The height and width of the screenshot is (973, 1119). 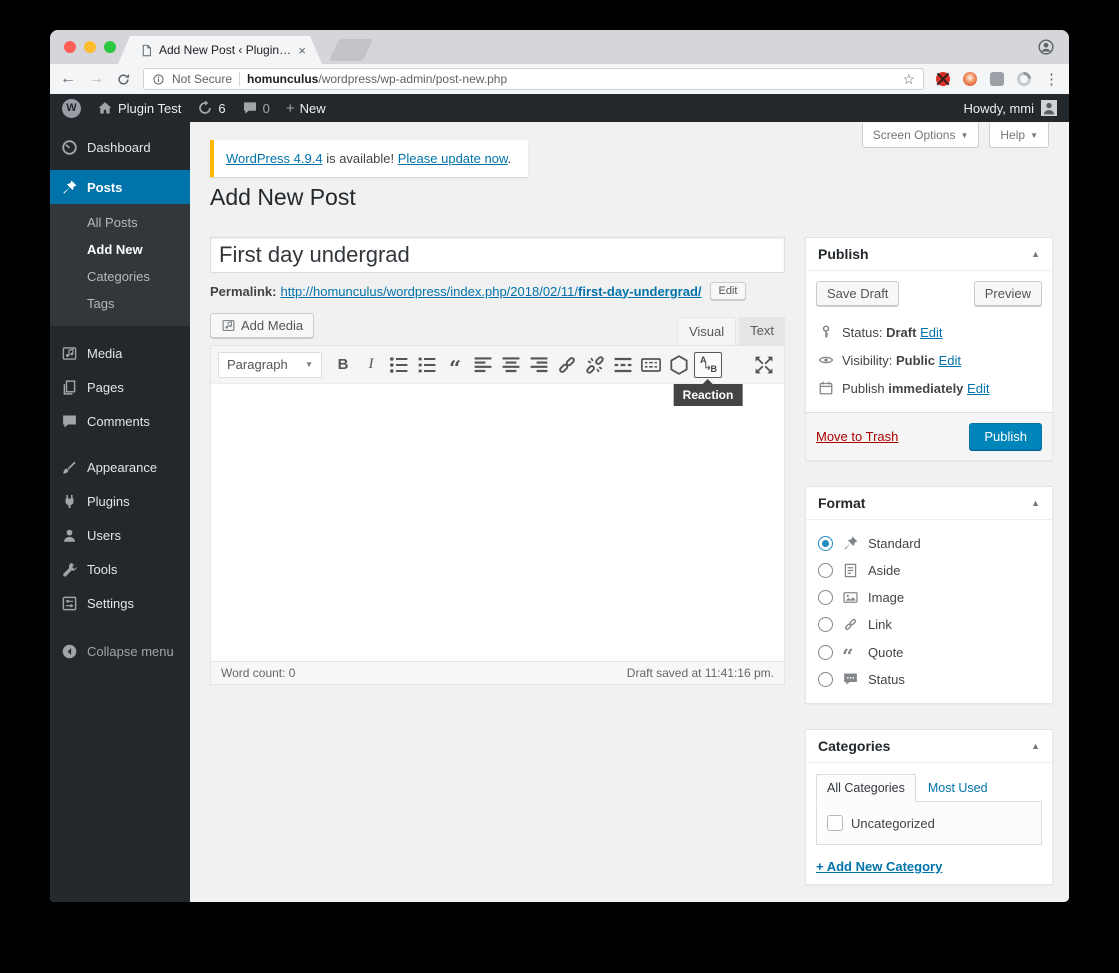 I want to click on back-icon: ←, so click(x=68, y=79).